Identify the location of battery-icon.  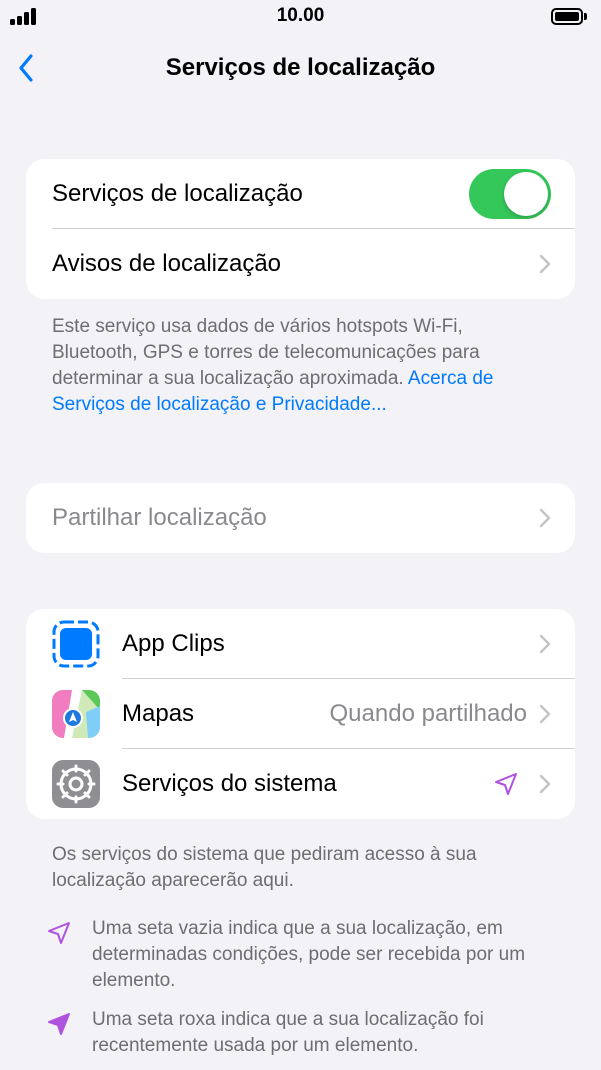
(569, 16).